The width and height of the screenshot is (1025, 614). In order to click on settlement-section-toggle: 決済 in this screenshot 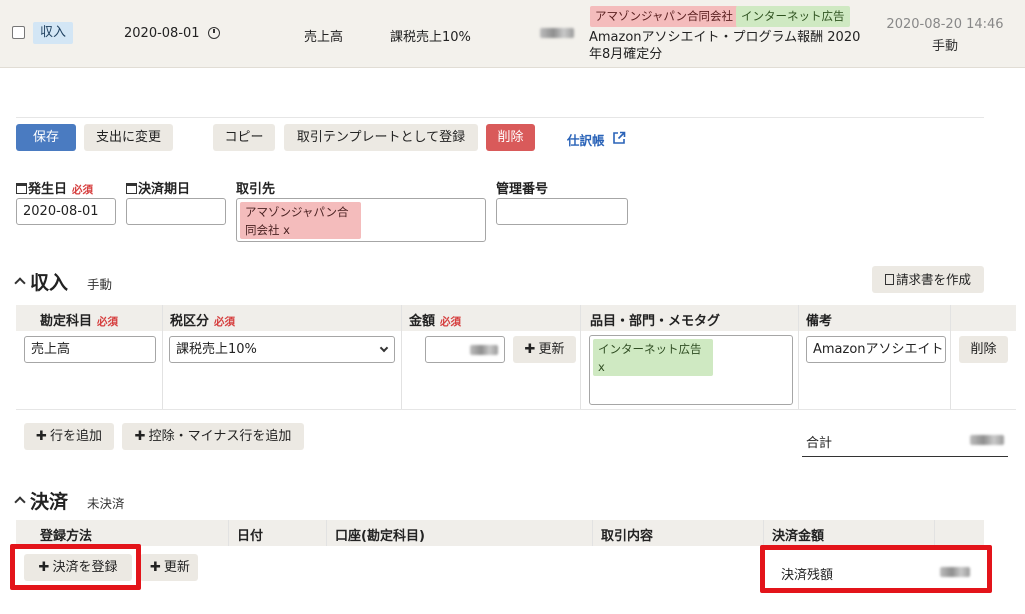, I will do `click(41, 500)`.